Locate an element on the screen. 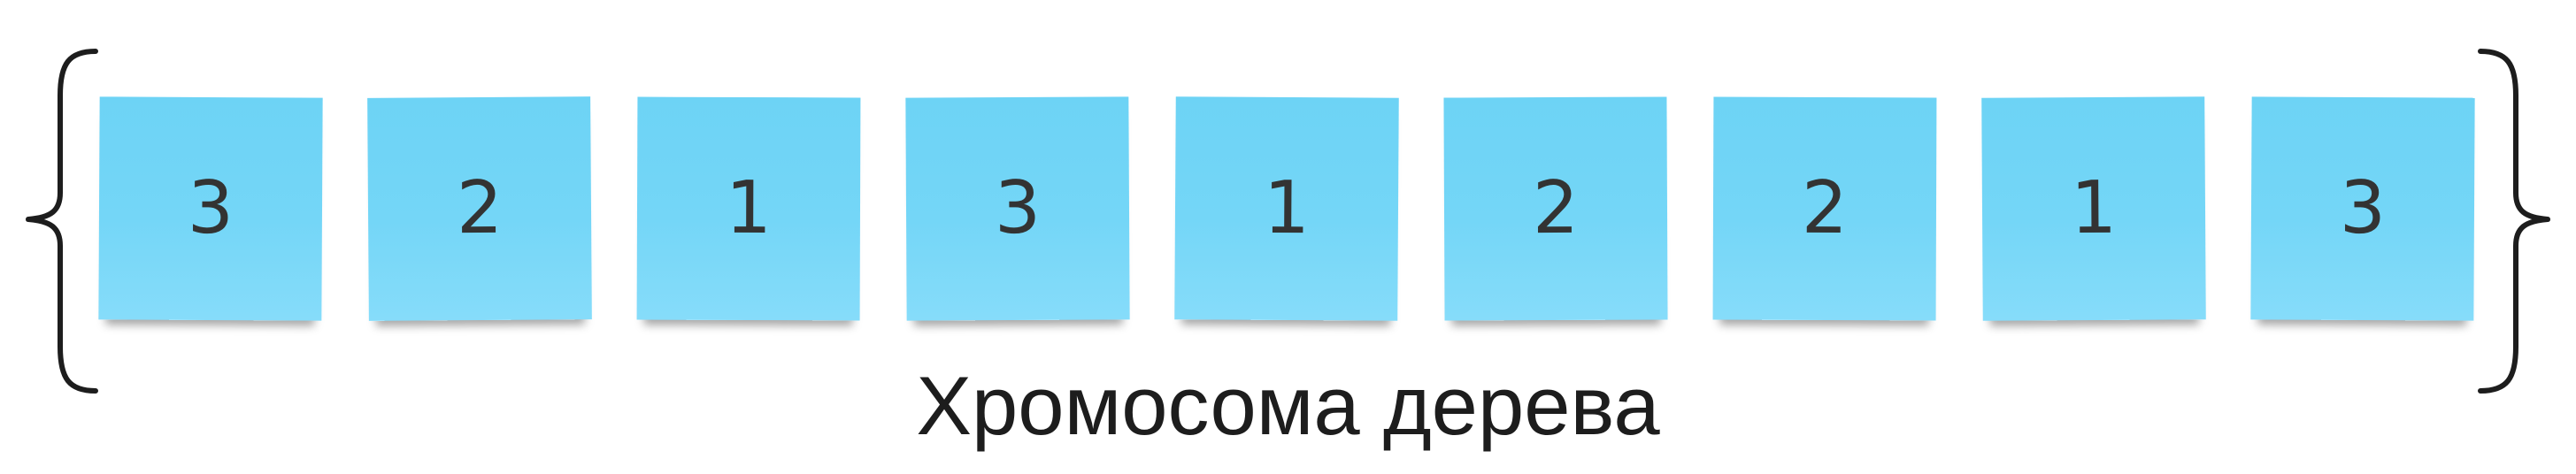  chromosome-caption: Хромосома дерева is located at coordinates (1288, 405).